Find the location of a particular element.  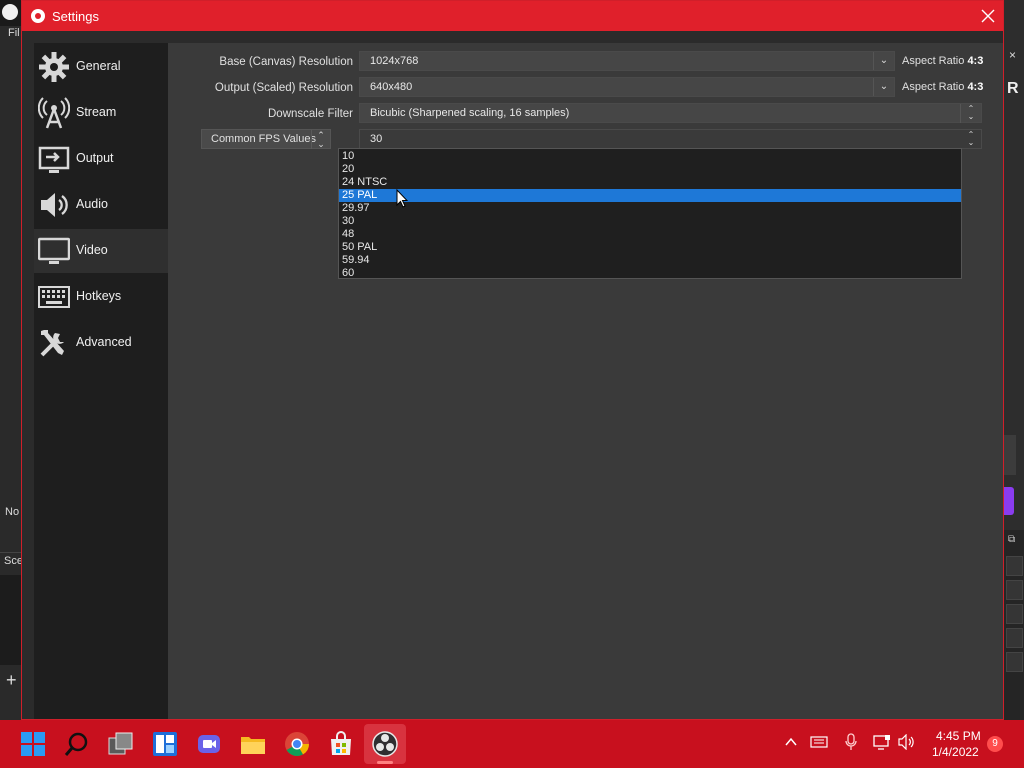

sidebar-item-label: Output is located at coordinates (95, 158).